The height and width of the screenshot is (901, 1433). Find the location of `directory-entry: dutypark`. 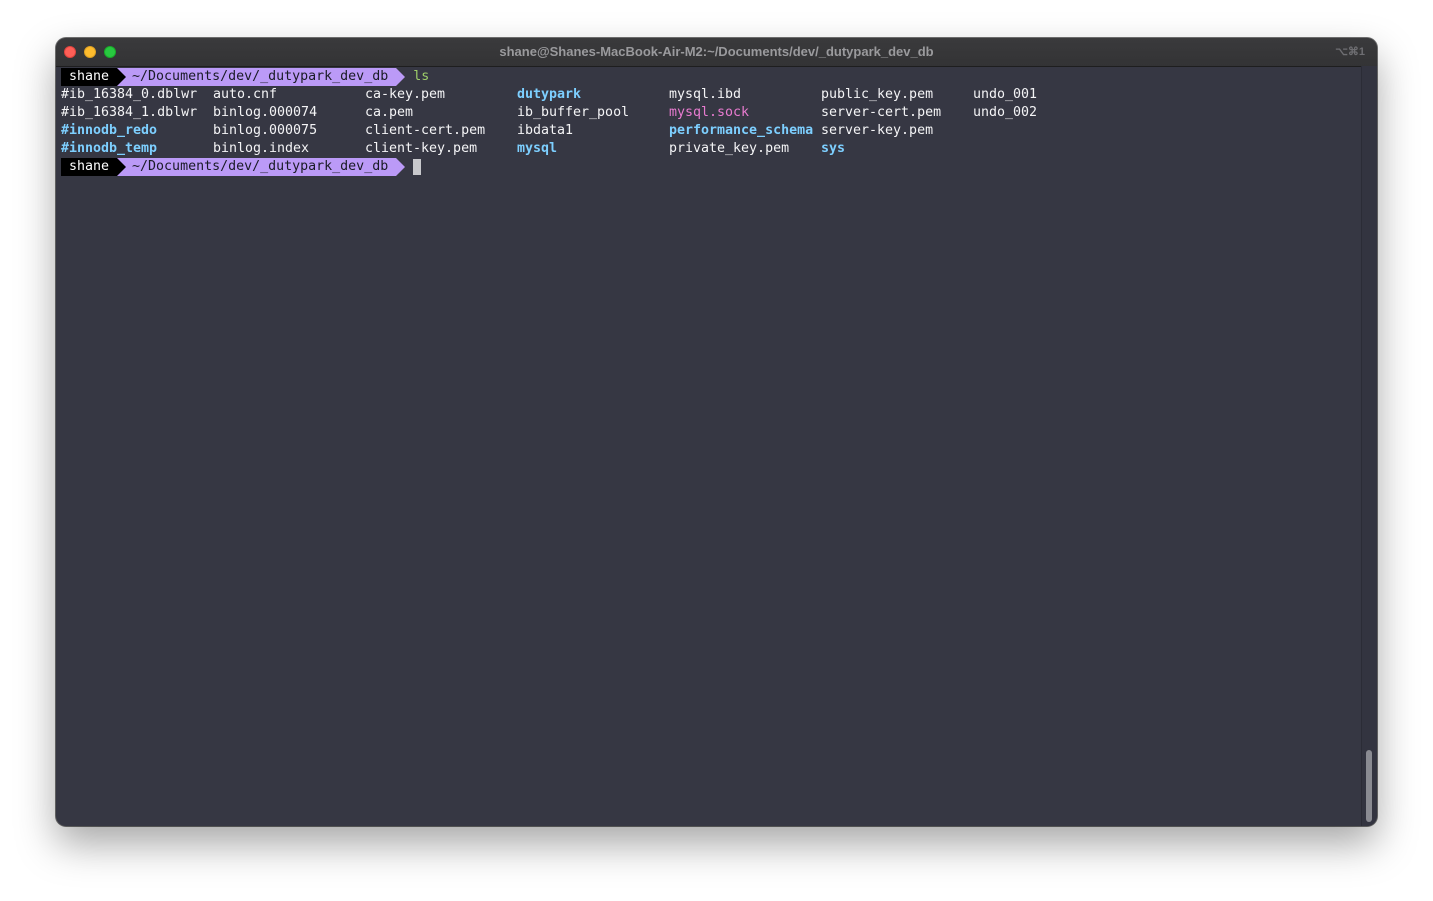

directory-entry: dutypark is located at coordinates (549, 94).